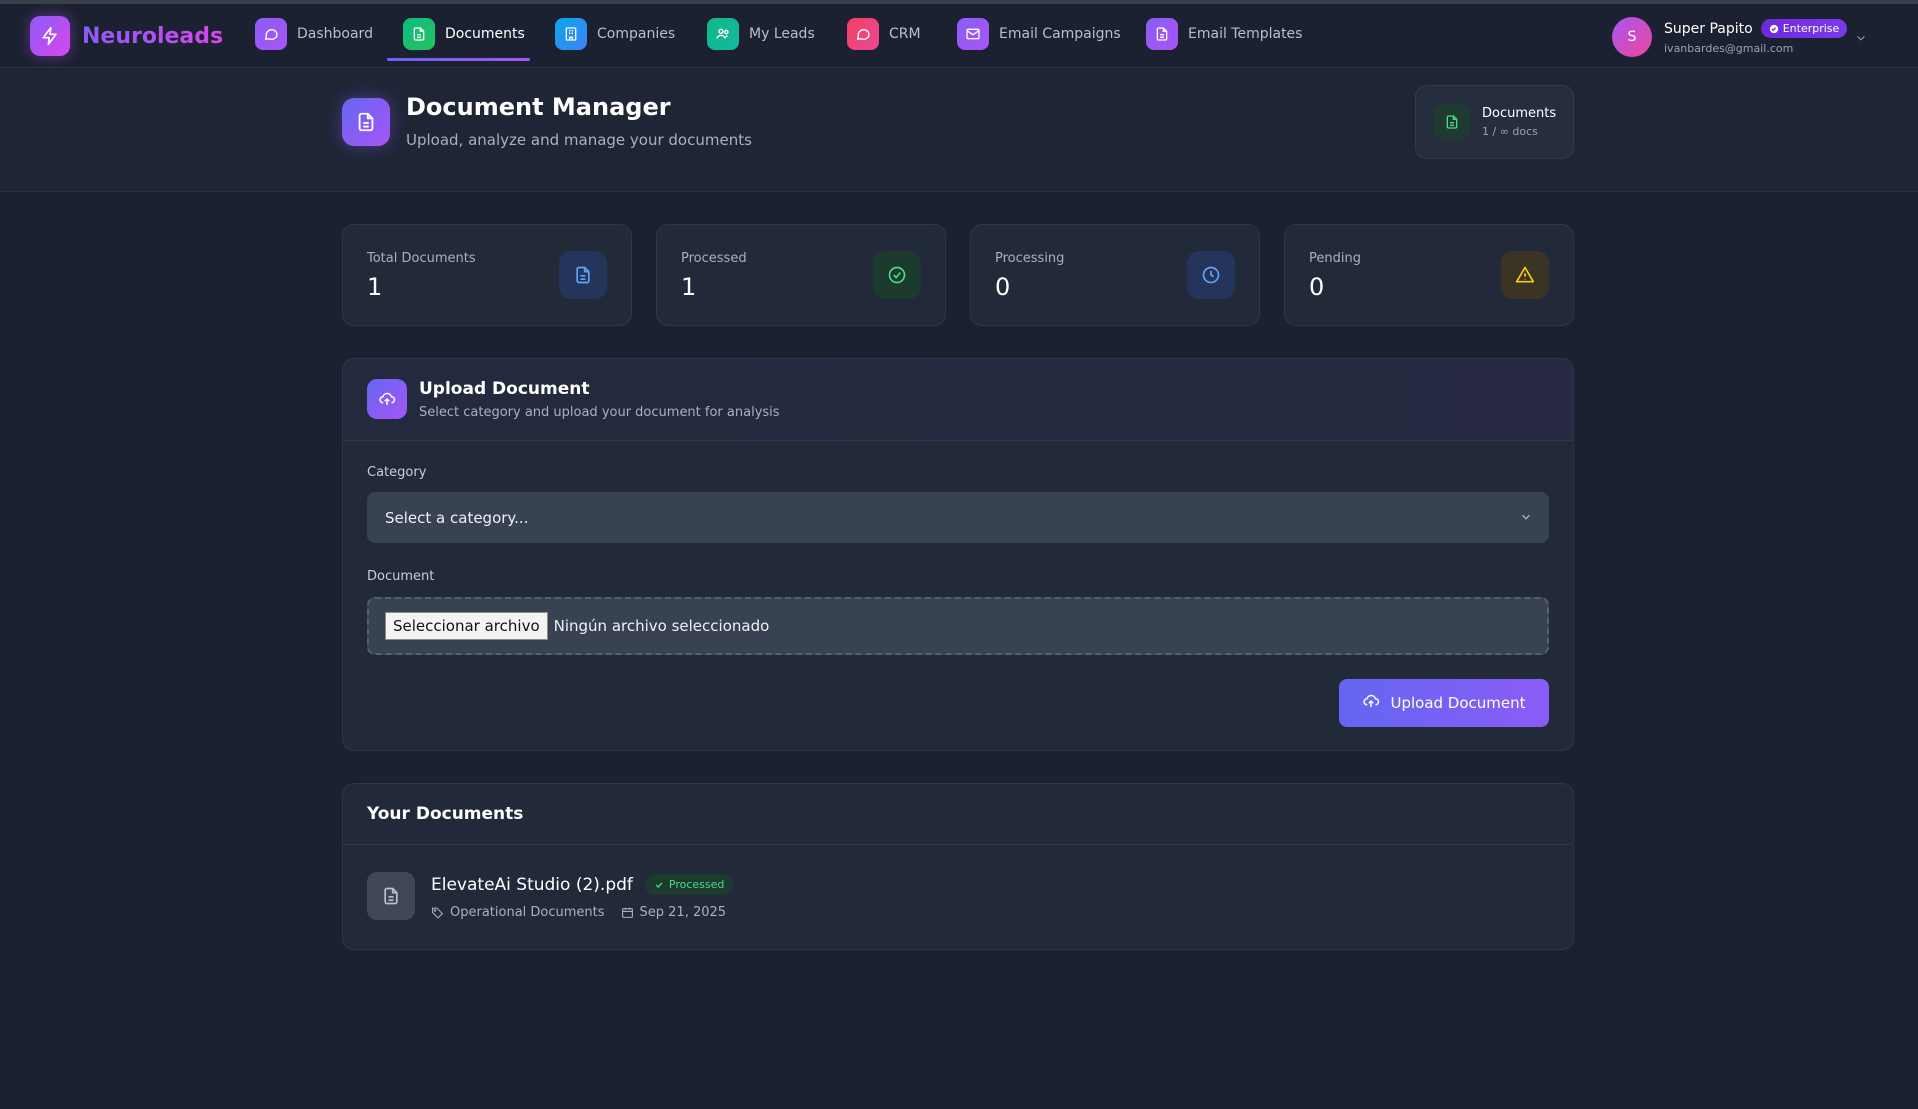 This screenshot has height=1109, width=1918. What do you see at coordinates (782, 34) in the screenshot?
I see `nav-label: My Leads` at bounding box center [782, 34].